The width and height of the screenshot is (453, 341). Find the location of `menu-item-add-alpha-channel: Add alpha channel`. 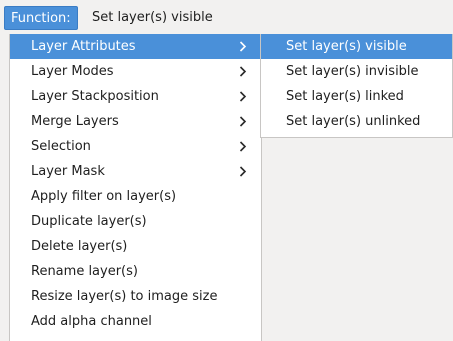

menu-item-add-alpha-channel: Add alpha channel is located at coordinates (135, 321).